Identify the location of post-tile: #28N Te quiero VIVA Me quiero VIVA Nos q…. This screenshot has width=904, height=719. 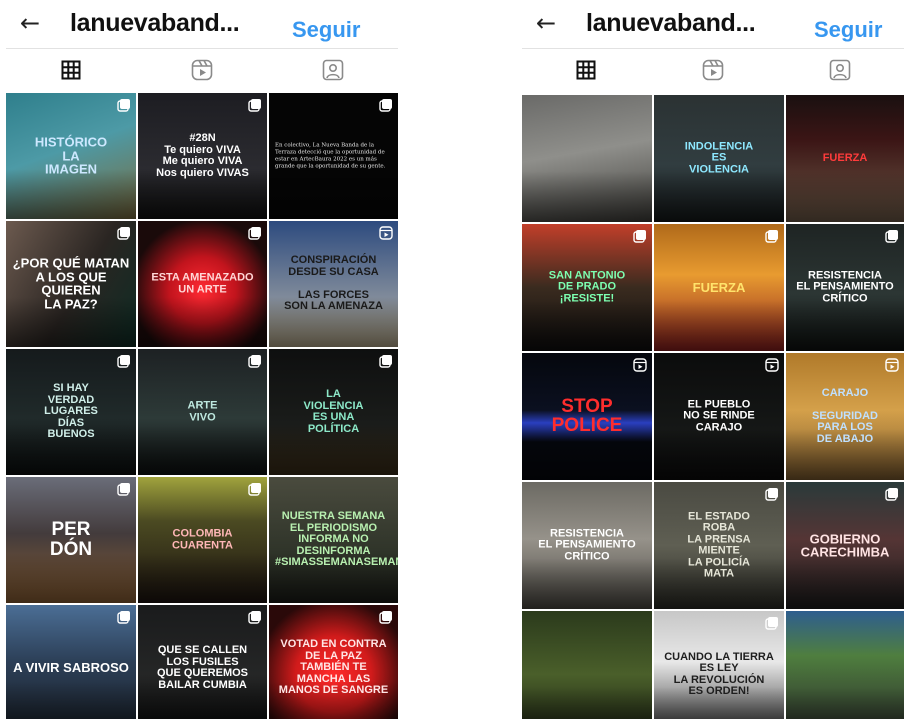
(202, 156).